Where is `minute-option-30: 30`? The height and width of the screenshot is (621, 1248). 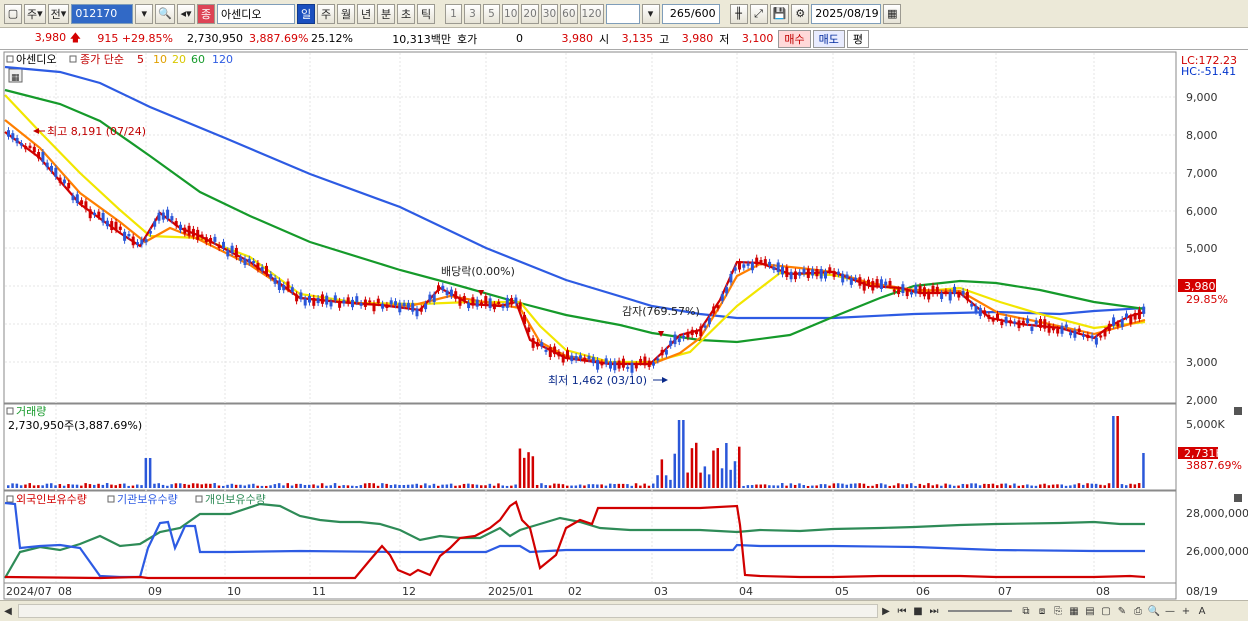
minute-option-30: 30 is located at coordinates (549, 13).